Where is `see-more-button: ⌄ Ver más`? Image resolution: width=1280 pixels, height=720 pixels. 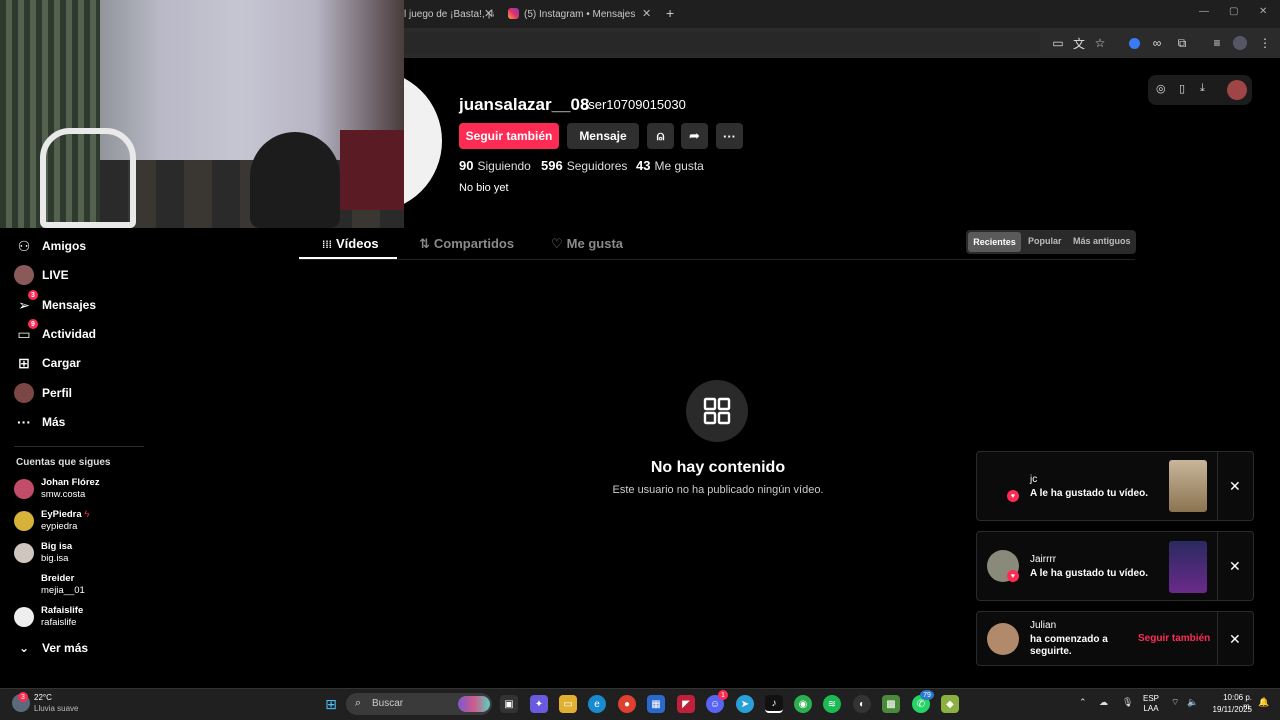
see-more-button: ⌄ Ver más is located at coordinates (51, 648).